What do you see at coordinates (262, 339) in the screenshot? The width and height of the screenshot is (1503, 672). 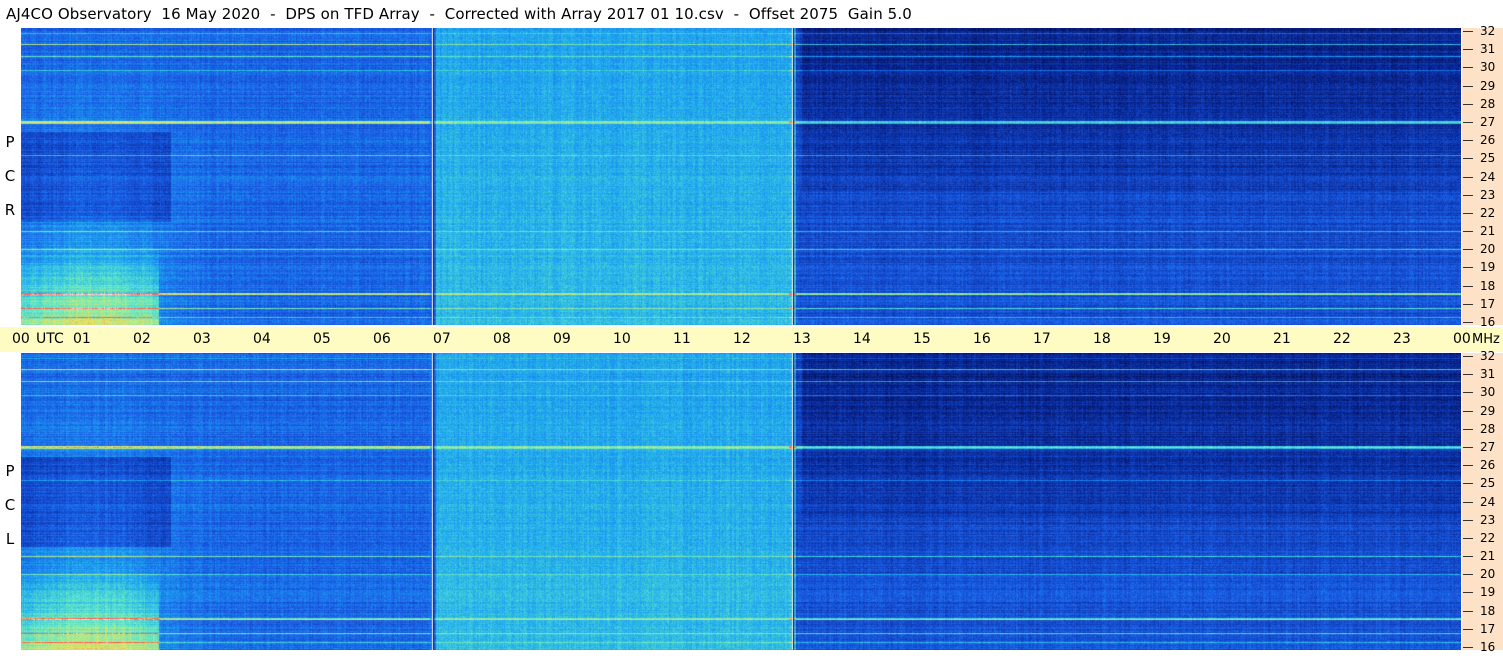 I see `time-tick-label: 04` at bounding box center [262, 339].